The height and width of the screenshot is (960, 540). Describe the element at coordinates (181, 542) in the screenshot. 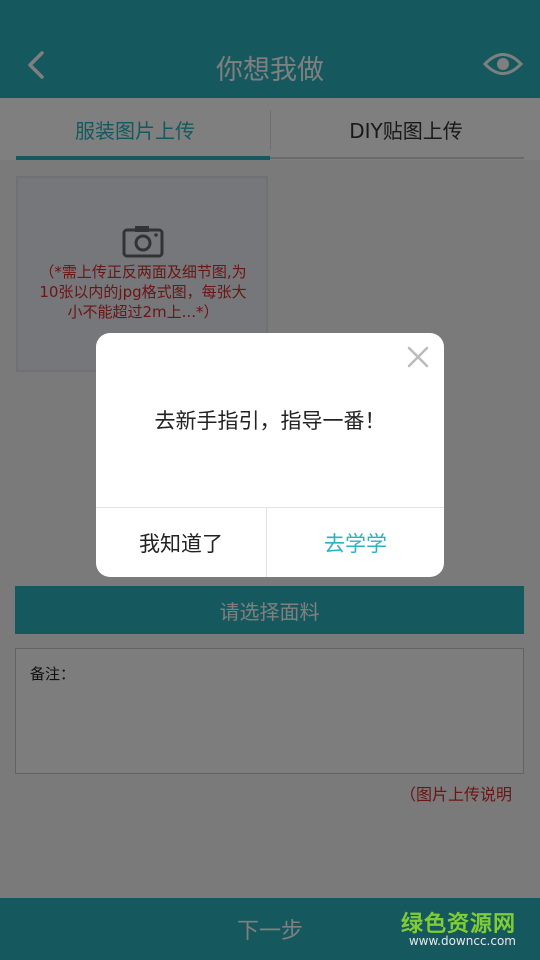

I see `dismiss-button: 我知道了` at that location.